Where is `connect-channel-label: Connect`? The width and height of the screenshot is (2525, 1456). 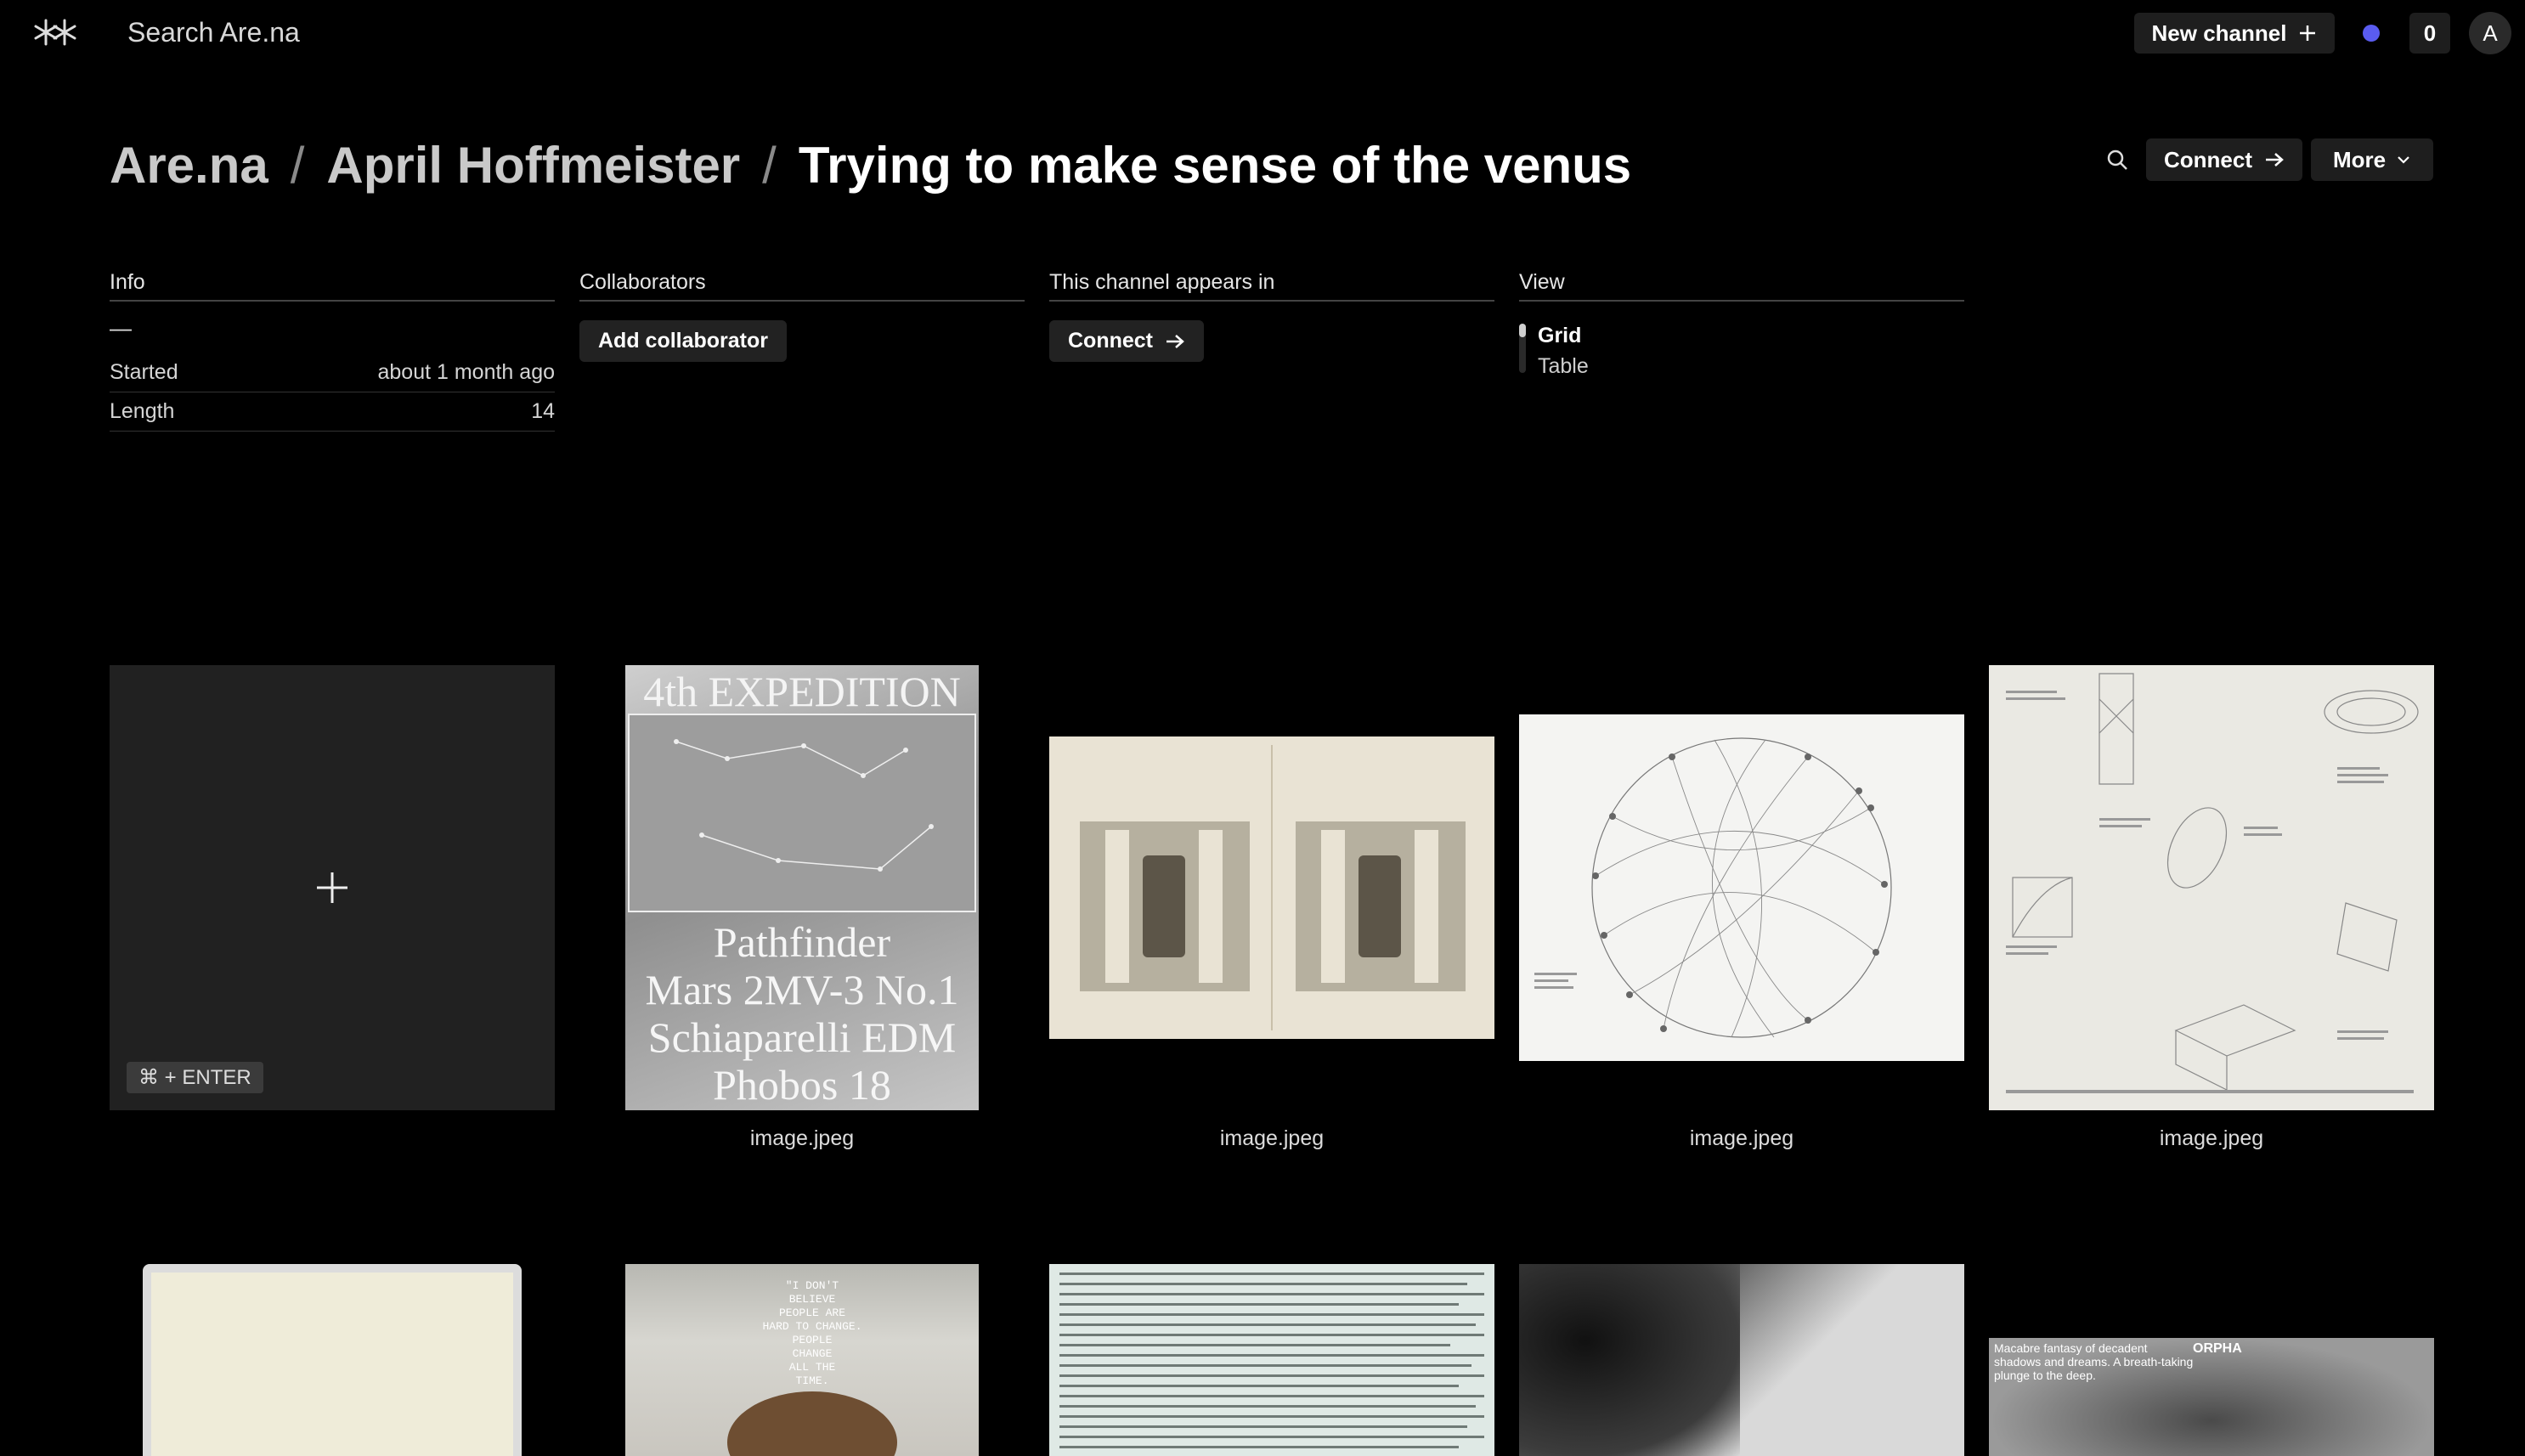 connect-channel-label: Connect is located at coordinates (1110, 341).